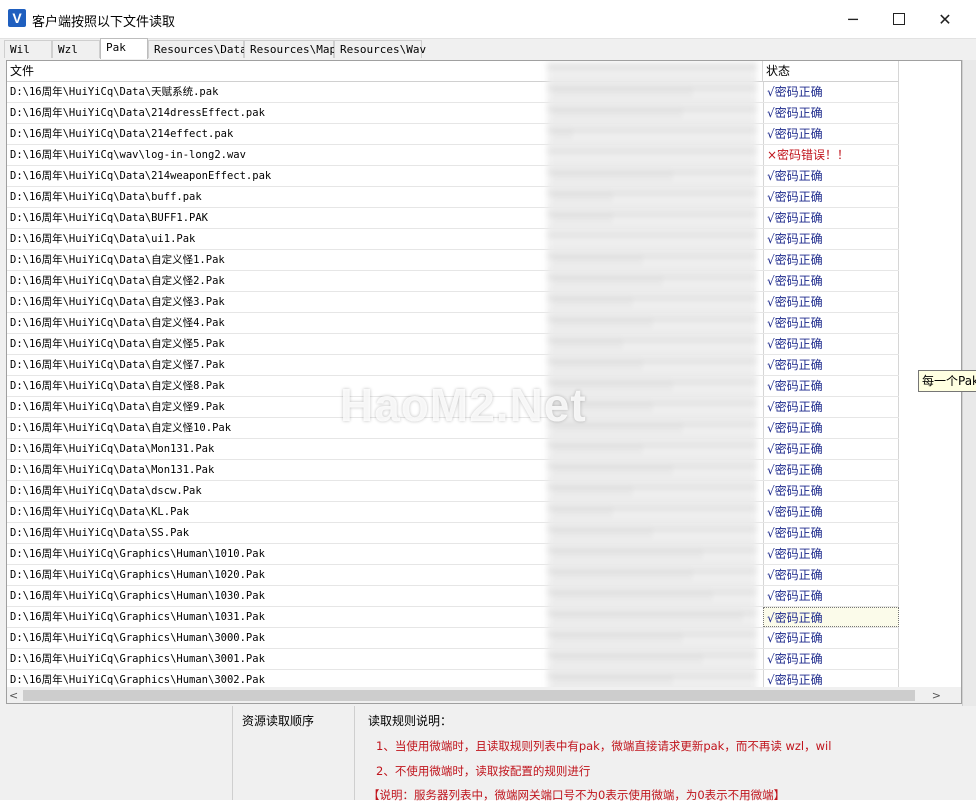 This screenshot has height=803, width=976. What do you see at coordinates (117, 260) in the screenshot?
I see `file-path-cell: D:\16周年\HuiYiCq\Data\自定义怪1.Pak` at bounding box center [117, 260].